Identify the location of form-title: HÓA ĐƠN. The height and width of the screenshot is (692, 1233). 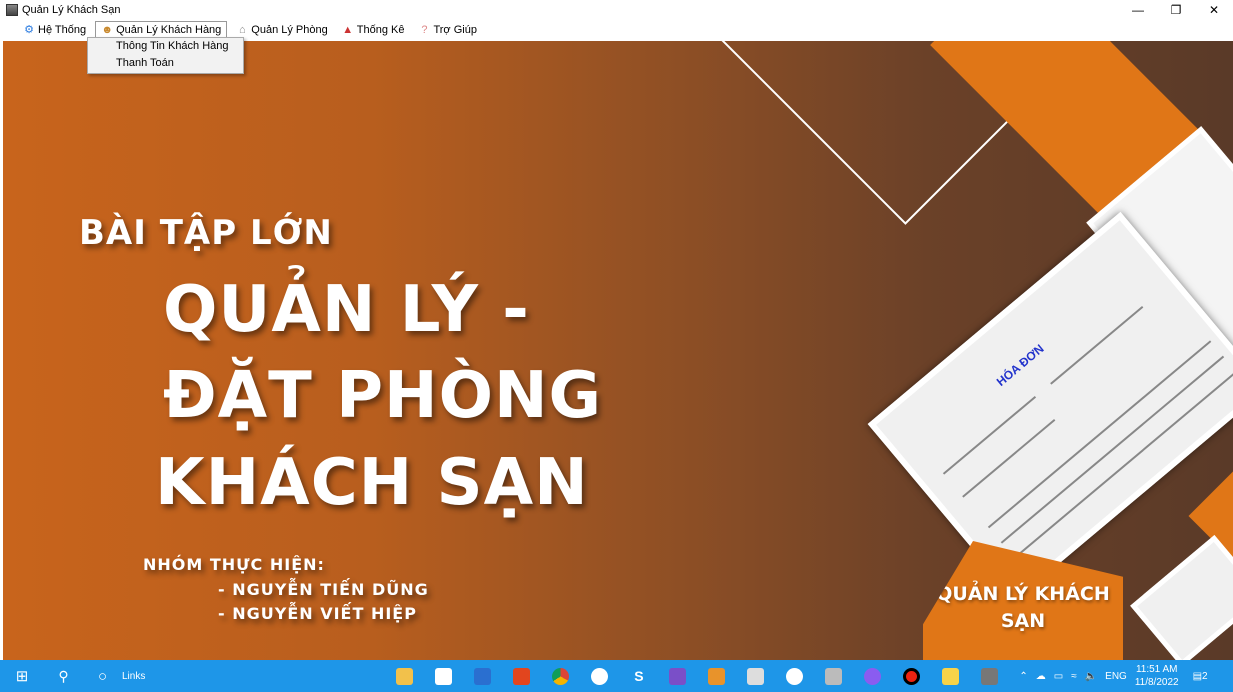
(1020, 365).